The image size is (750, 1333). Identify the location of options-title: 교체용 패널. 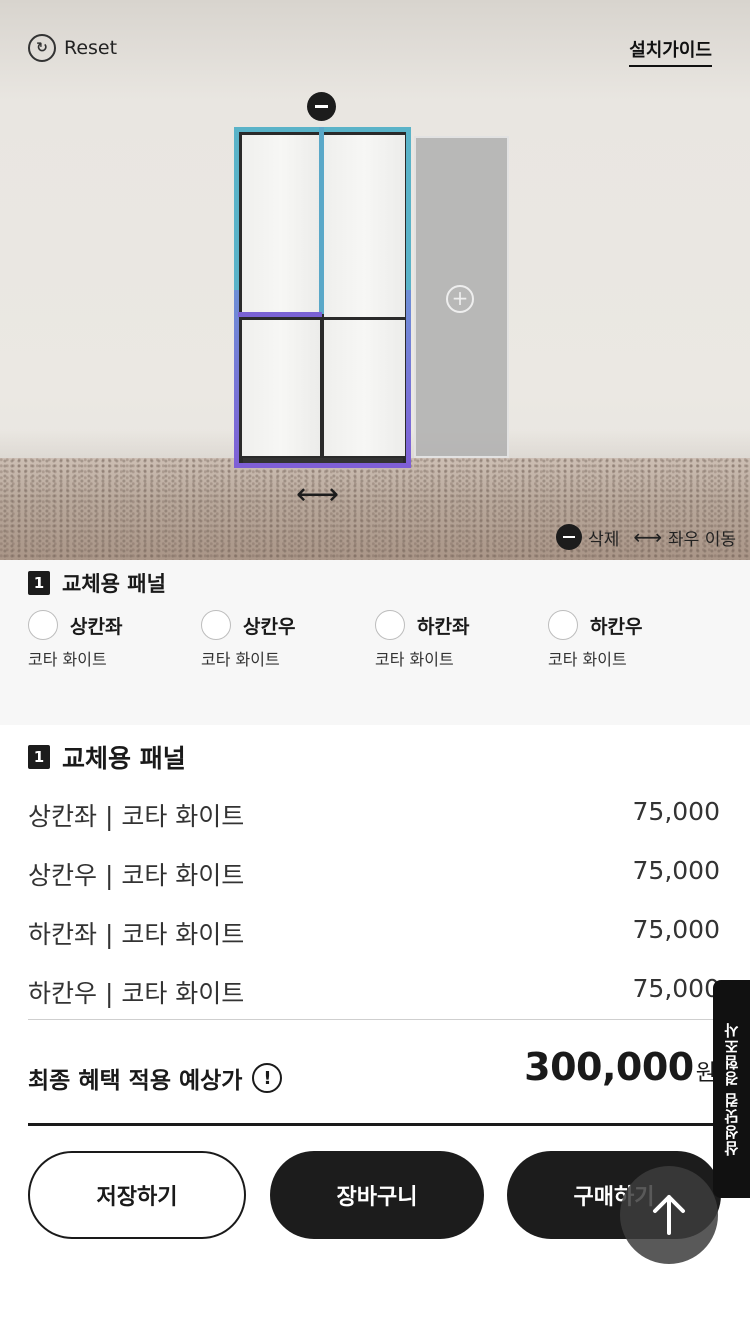
(114, 584).